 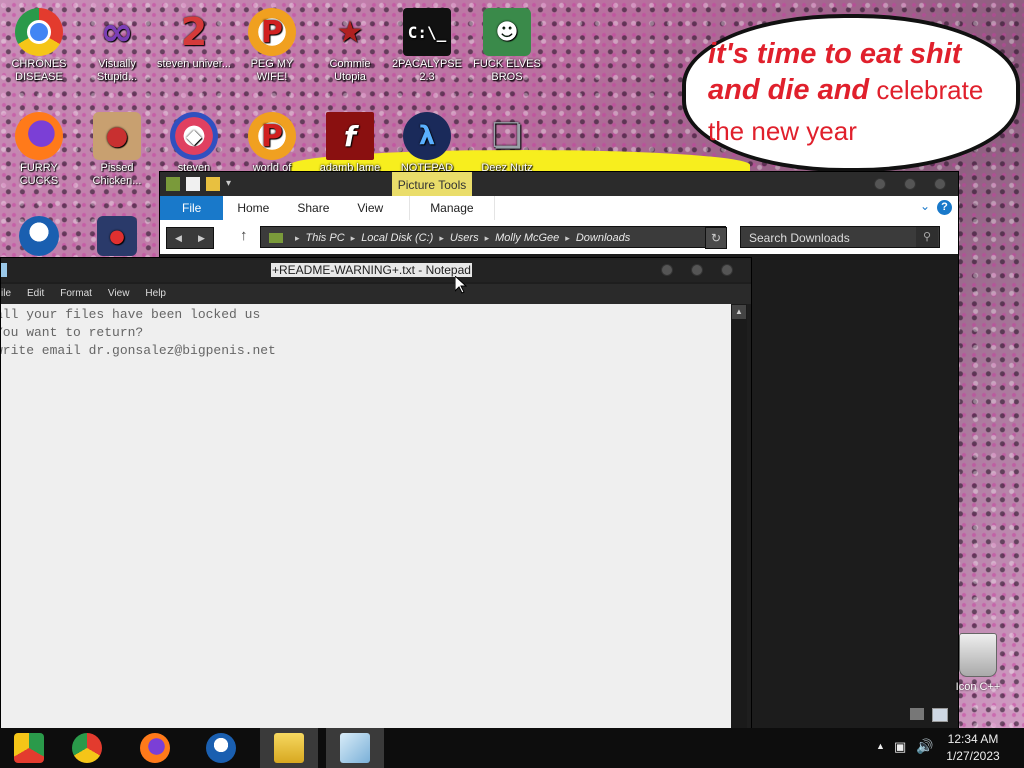 I want to click on notepad-plus-icon: λ, so click(x=427, y=136).